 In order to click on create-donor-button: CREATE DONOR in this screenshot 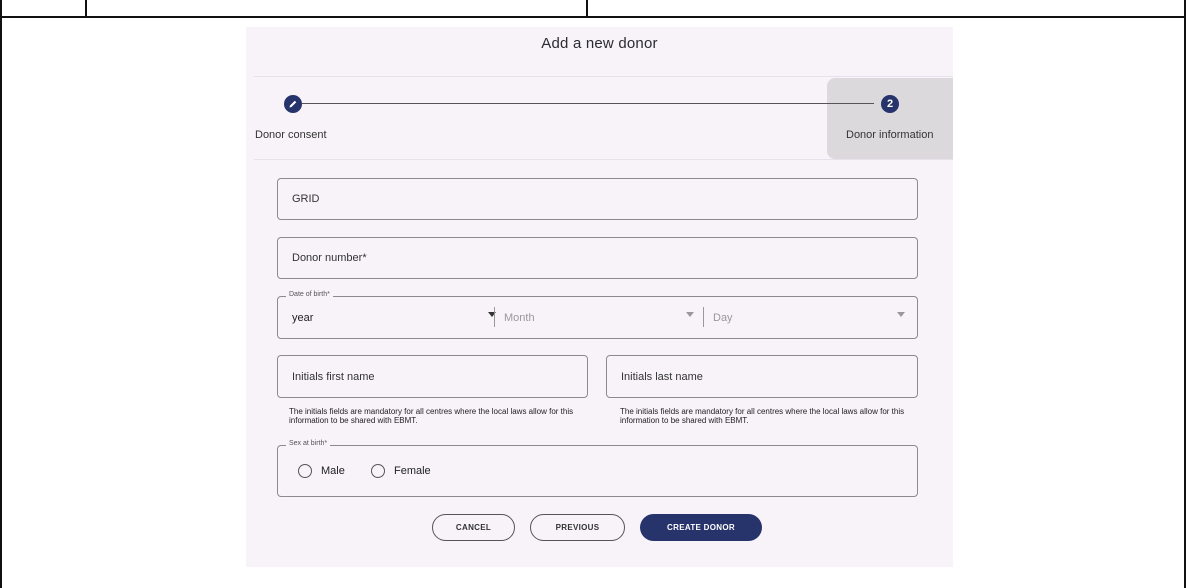, I will do `click(701, 527)`.